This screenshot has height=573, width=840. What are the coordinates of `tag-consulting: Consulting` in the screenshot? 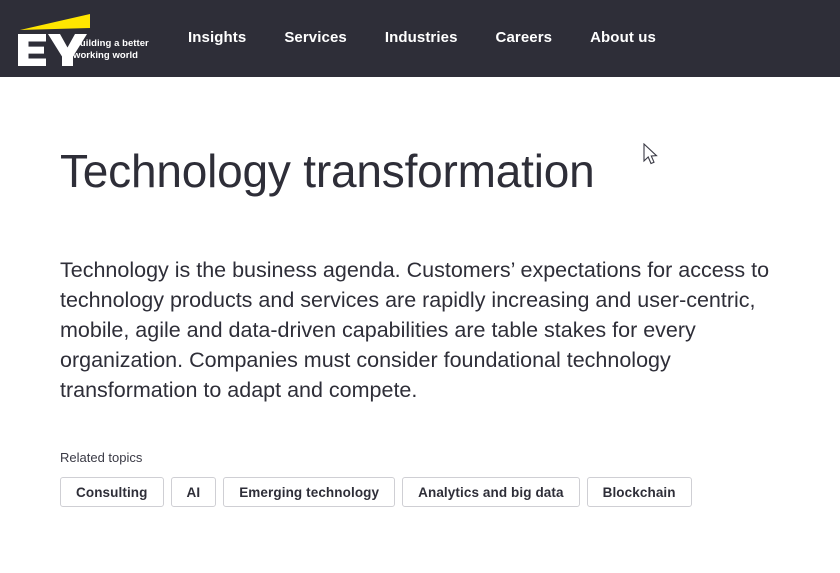 It's located at (112, 492).